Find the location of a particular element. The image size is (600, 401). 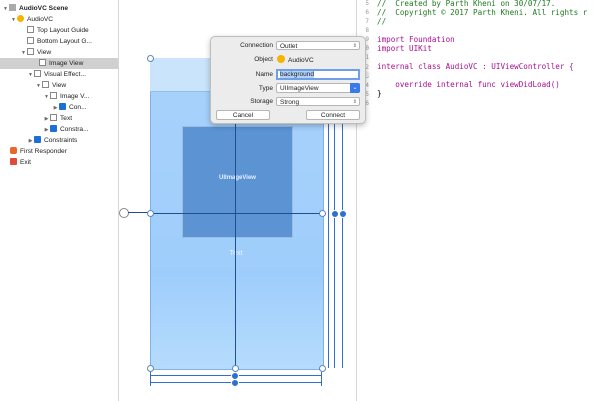

image-view: UIImageView is located at coordinates (237, 182).